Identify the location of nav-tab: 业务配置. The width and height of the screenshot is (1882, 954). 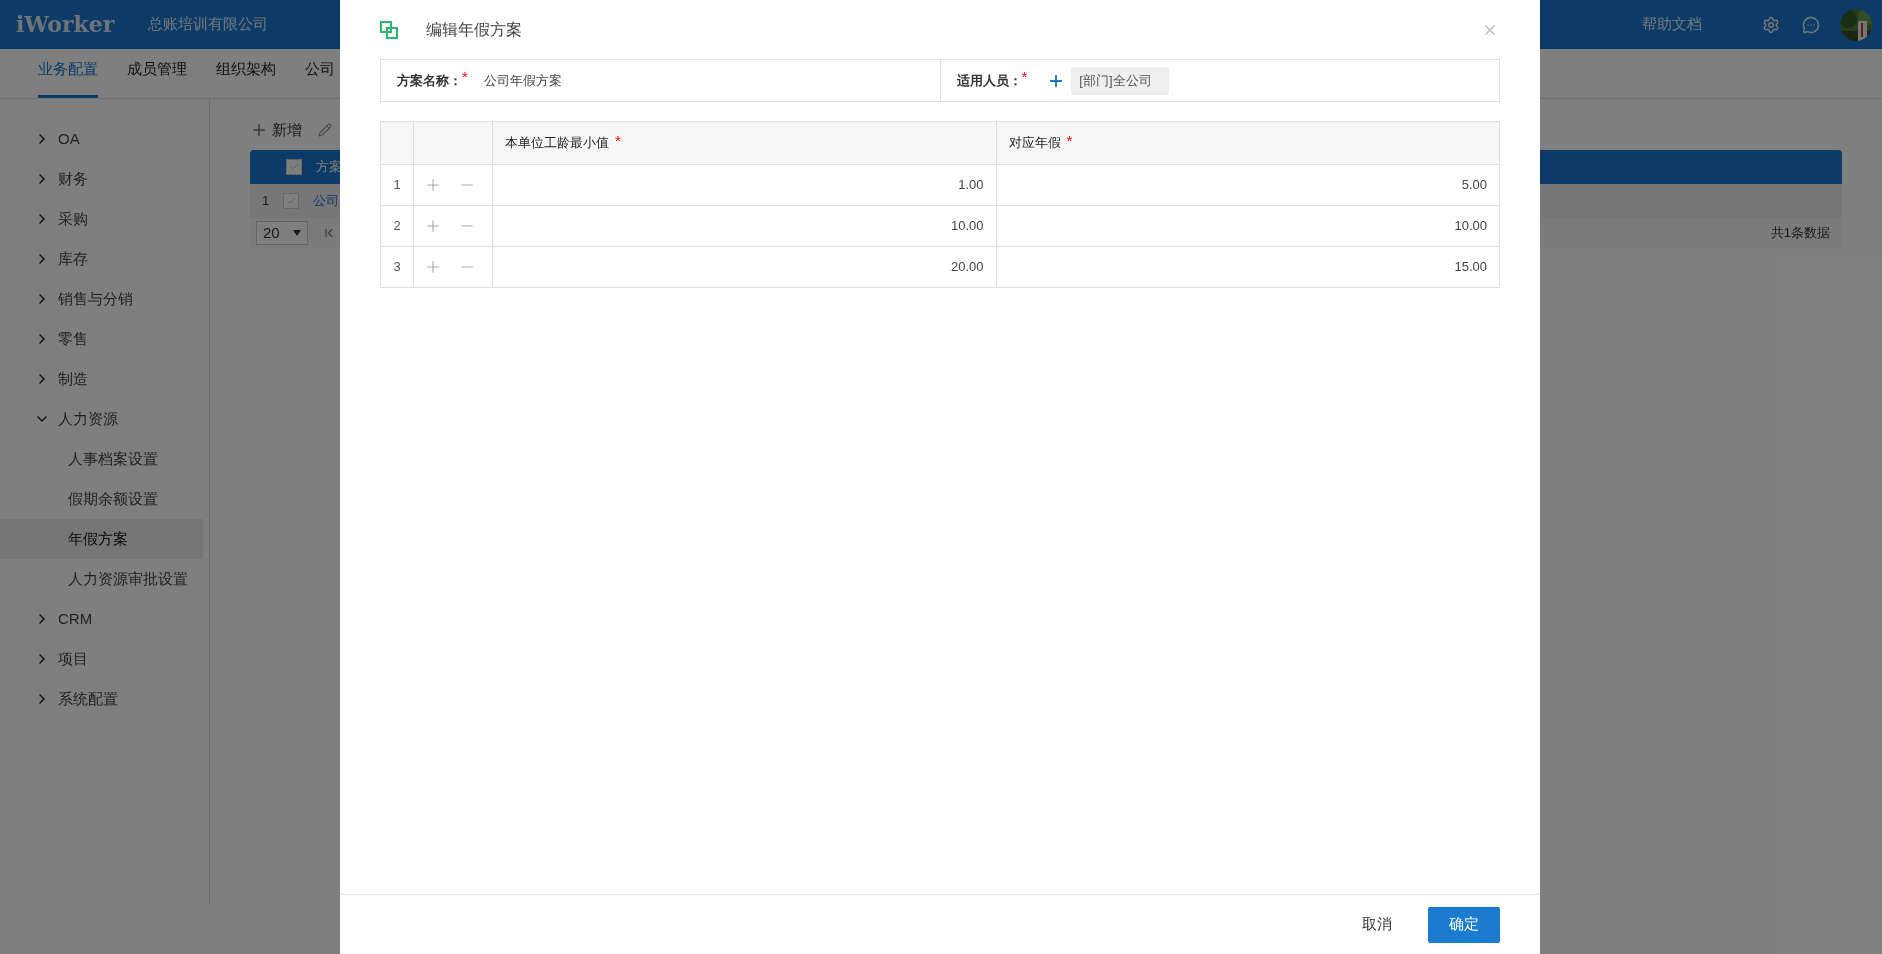
(68, 77).